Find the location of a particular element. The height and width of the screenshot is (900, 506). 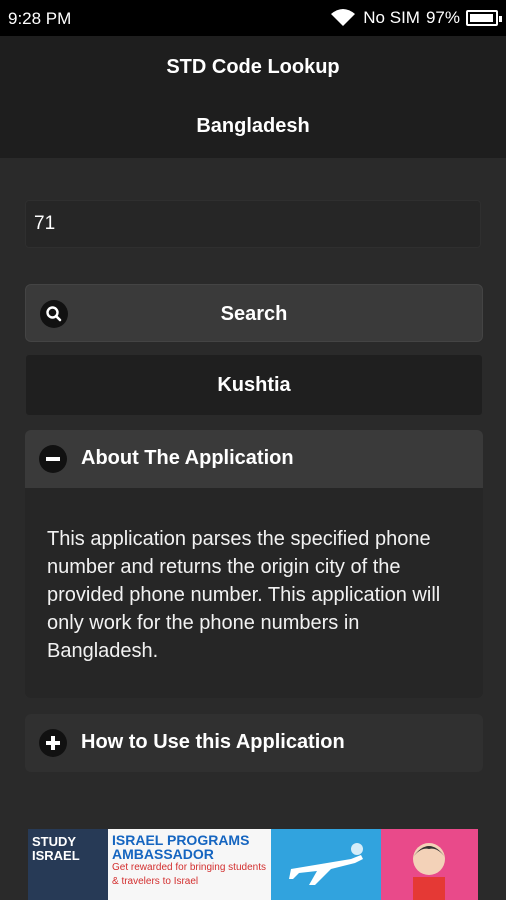

howto-section-title: How to Use this Application is located at coordinates (213, 742).